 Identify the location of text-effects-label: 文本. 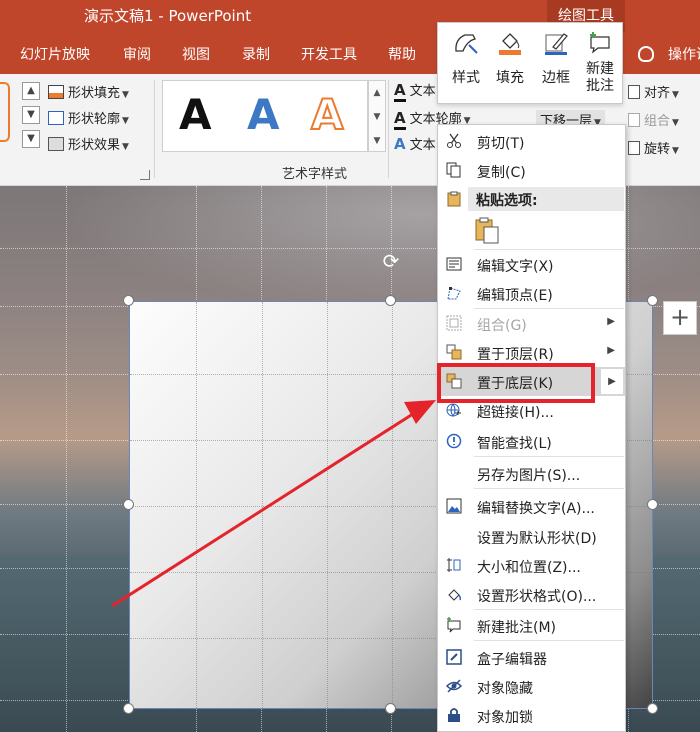
(422, 145).